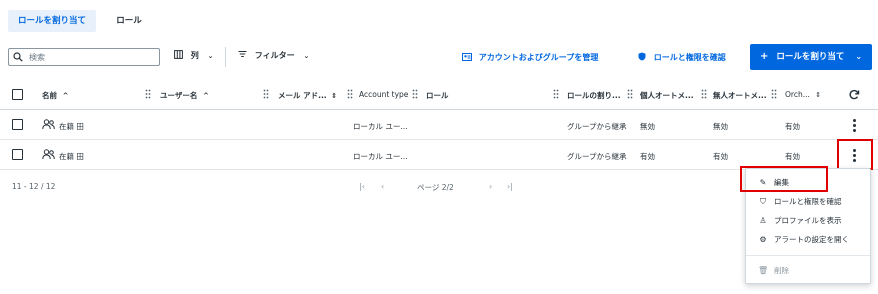 This screenshot has height=294, width=878. Describe the element at coordinates (854, 94) in the screenshot. I see `refresh-icon` at that location.